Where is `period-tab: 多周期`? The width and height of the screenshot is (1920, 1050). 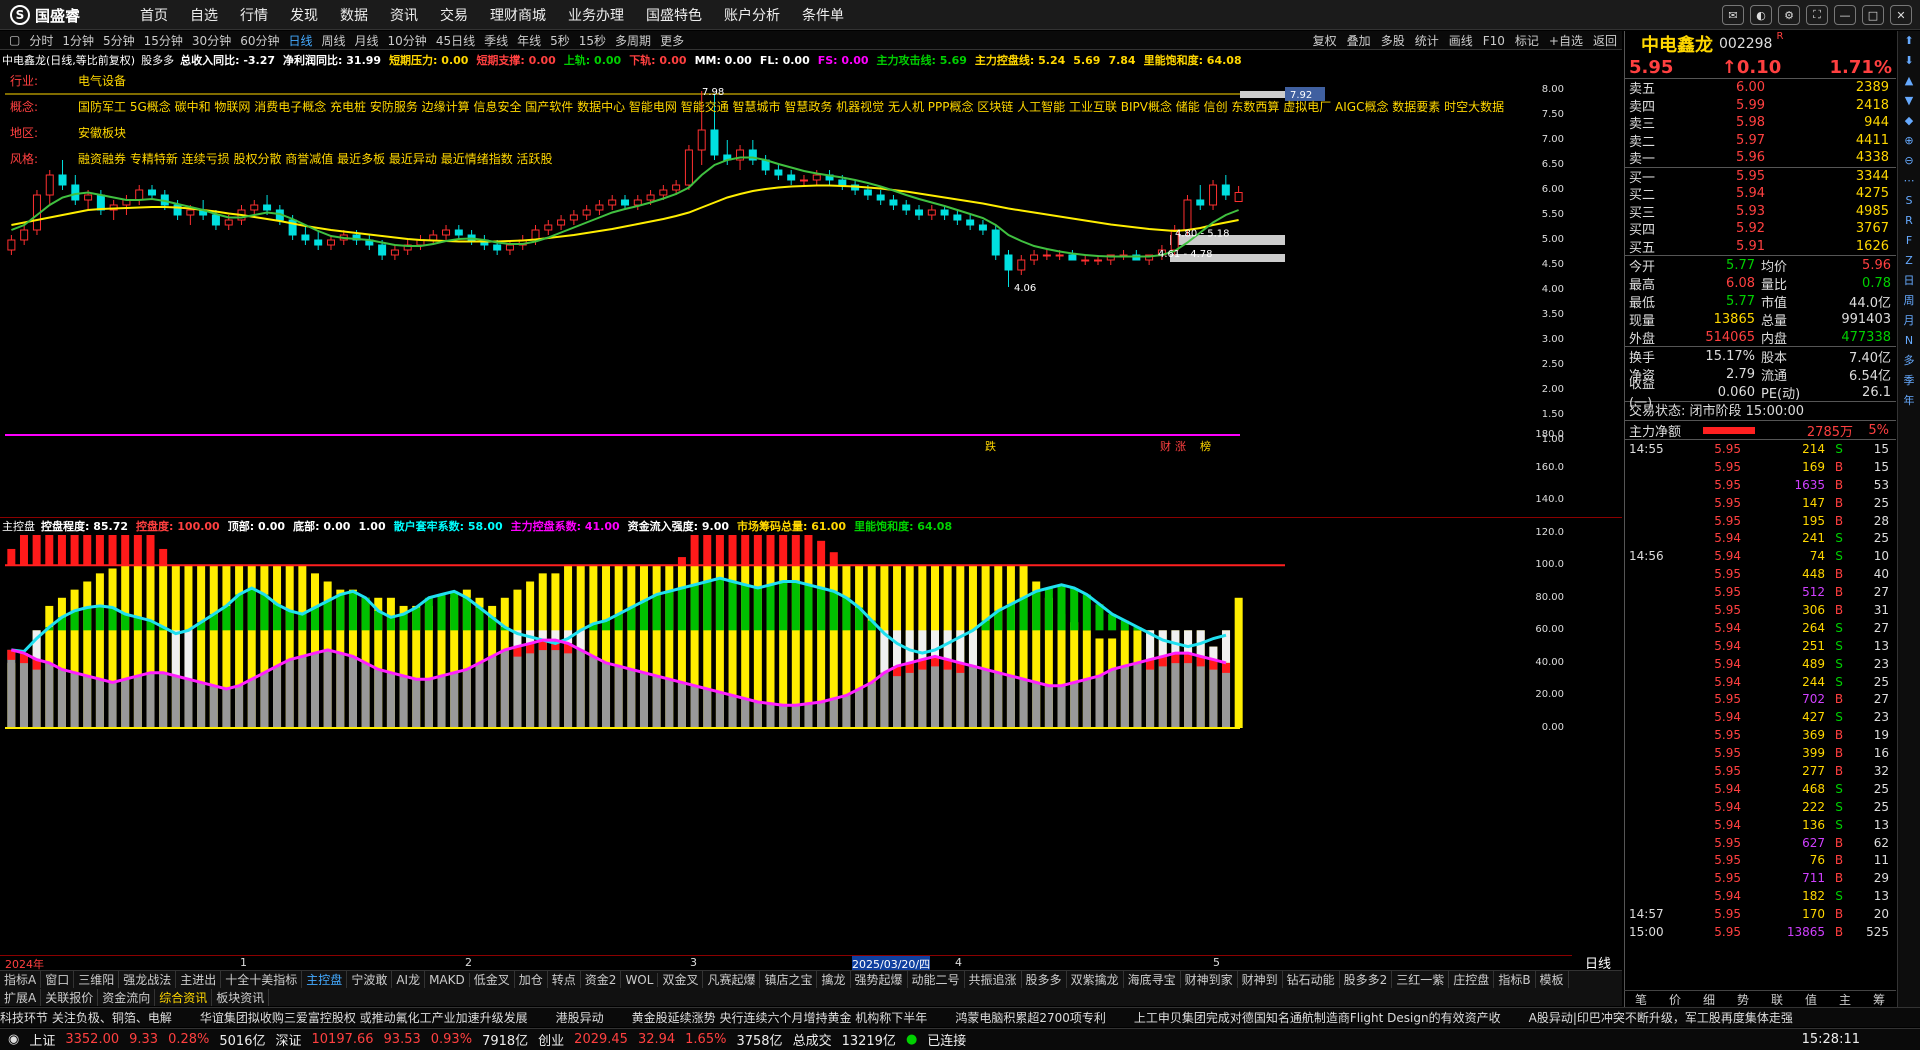 period-tab: 多周期 is located at coordinates (633, 40).